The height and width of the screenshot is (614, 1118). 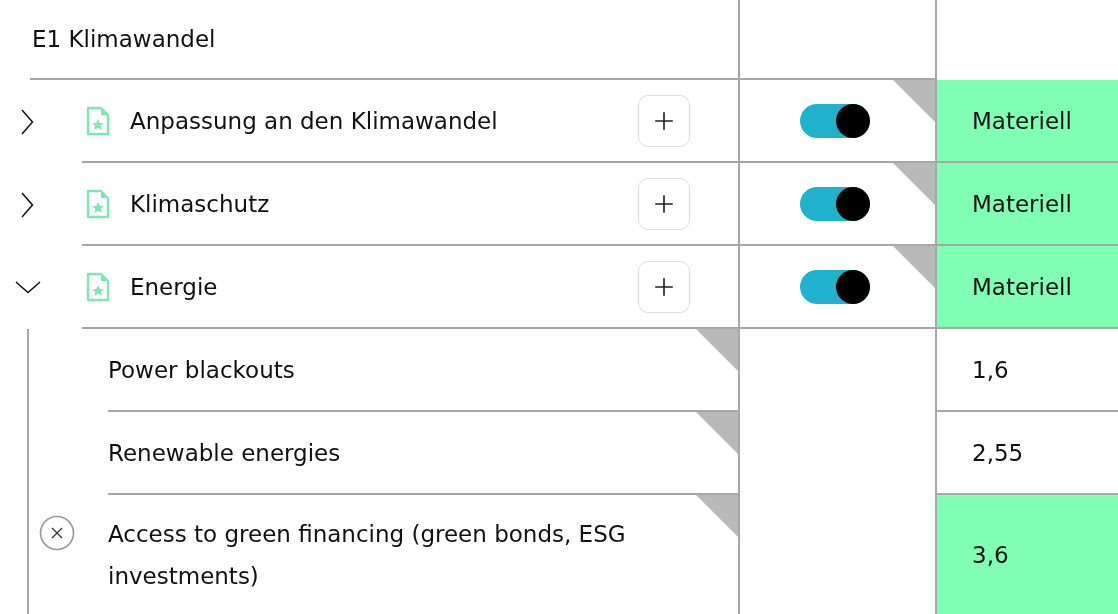 What do you see at coordinates (1026, 554) in the screenshot?
I see `value-cell: 3,6` at bounding box center [1026, 554].